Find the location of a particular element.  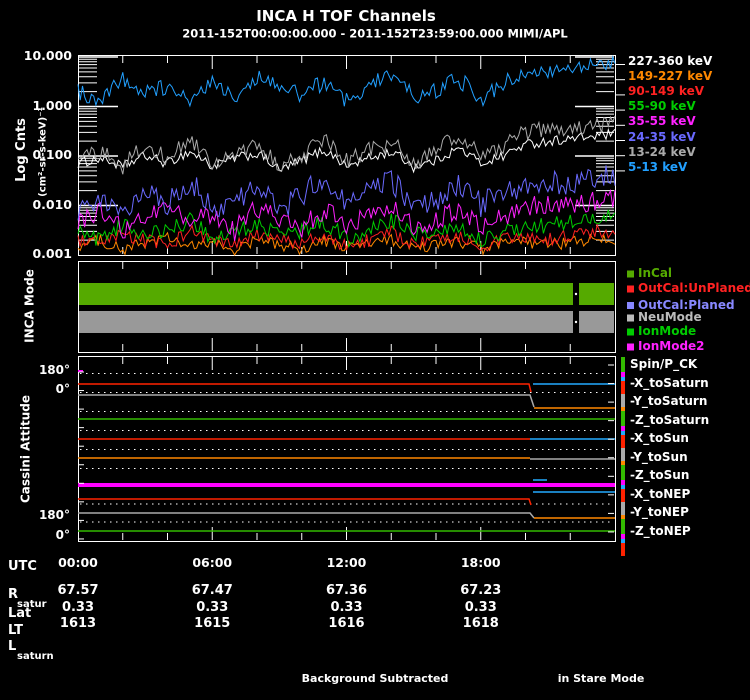

legend-item-24-35-kev: 24-35 keV is located at coordinates (662, 136).